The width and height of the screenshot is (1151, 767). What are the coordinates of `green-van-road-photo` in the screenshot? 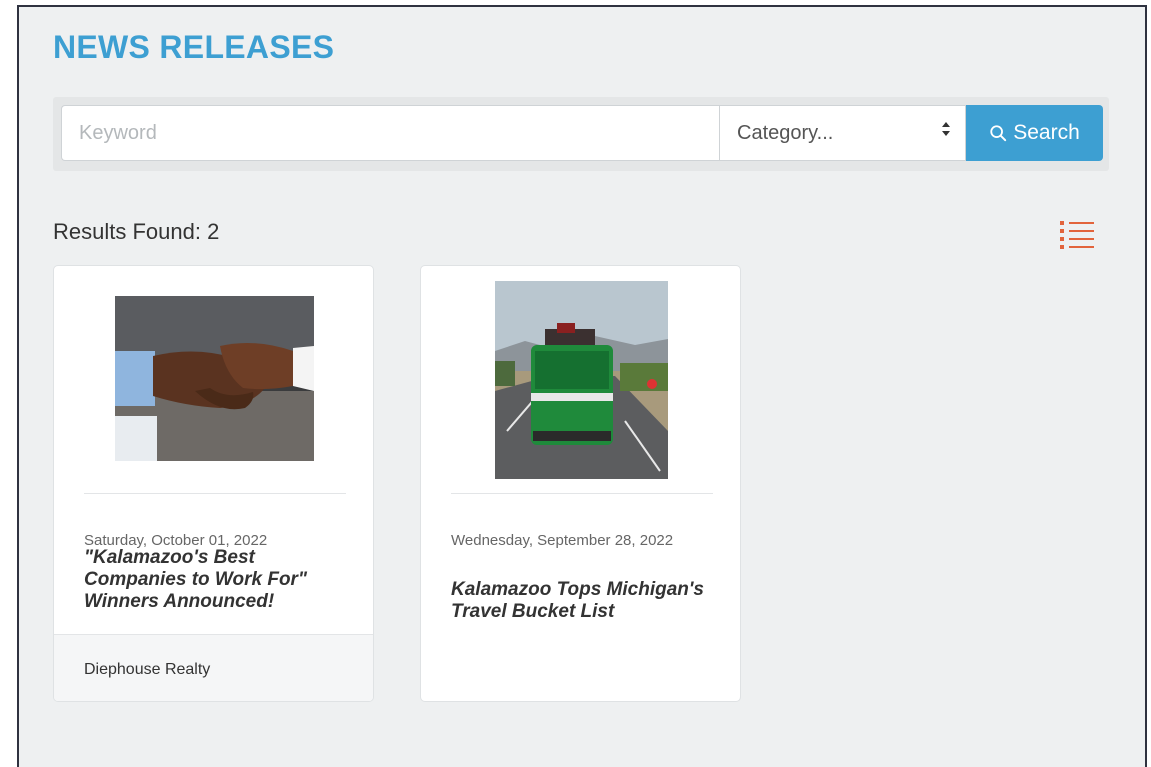 It's located at (581, 380).